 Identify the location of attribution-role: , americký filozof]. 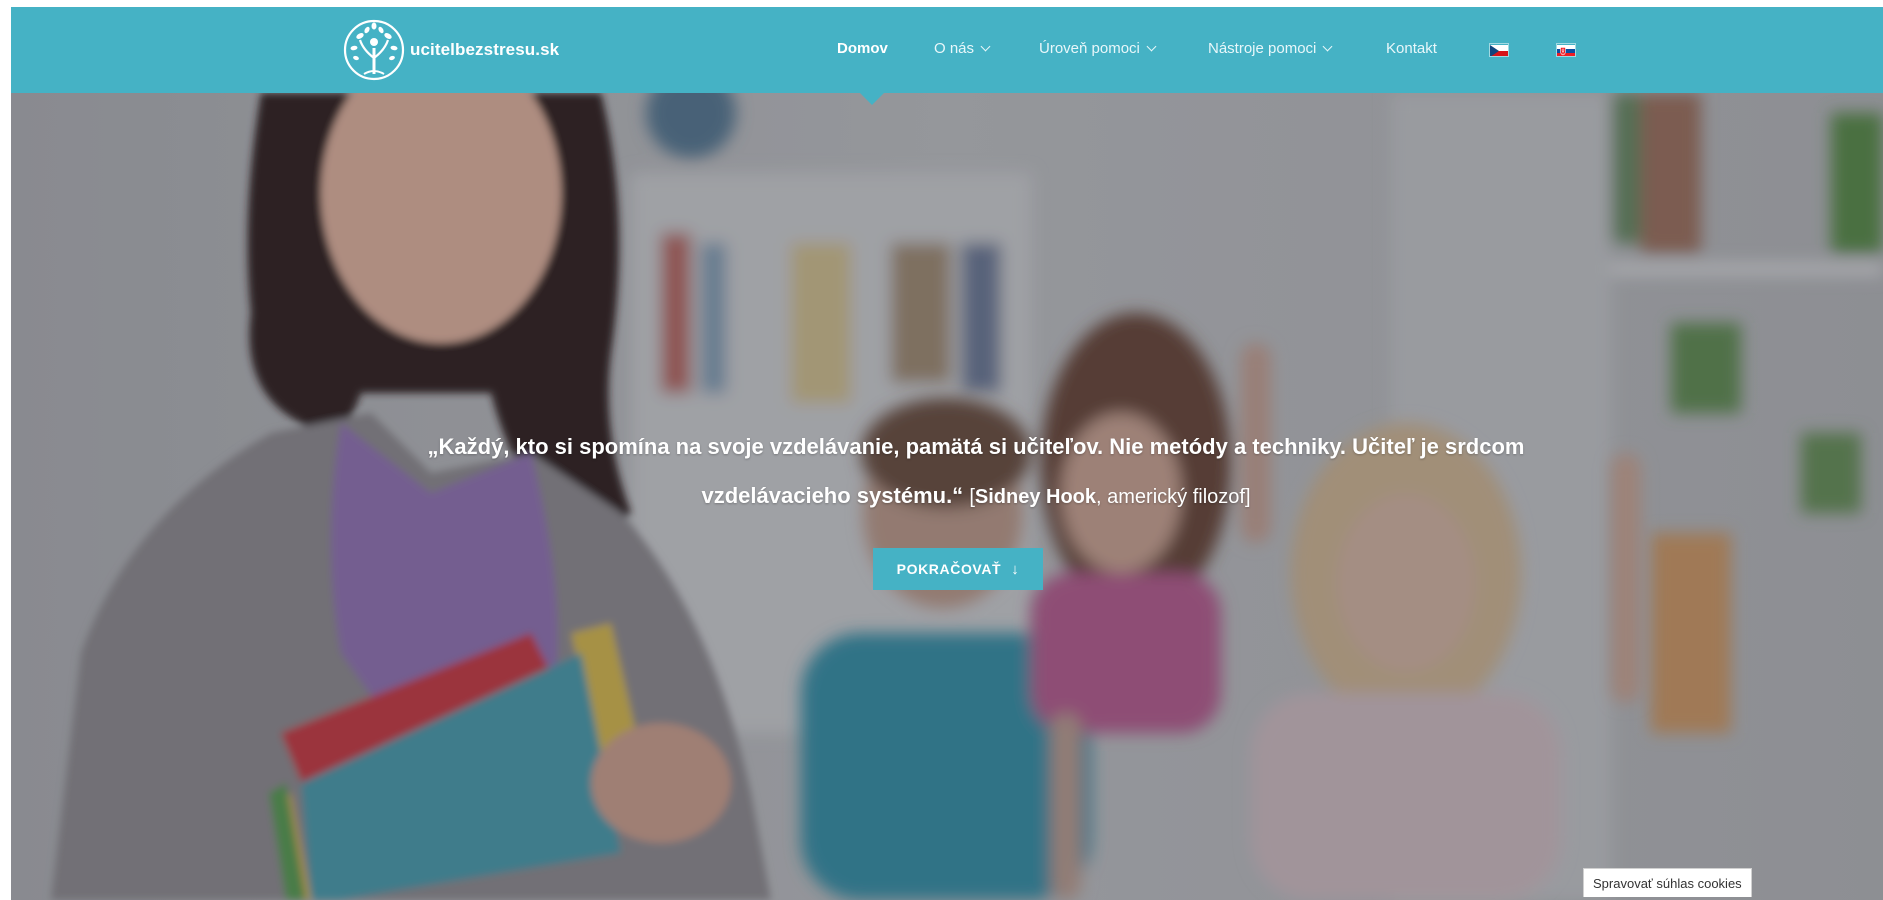
(1173, 497).